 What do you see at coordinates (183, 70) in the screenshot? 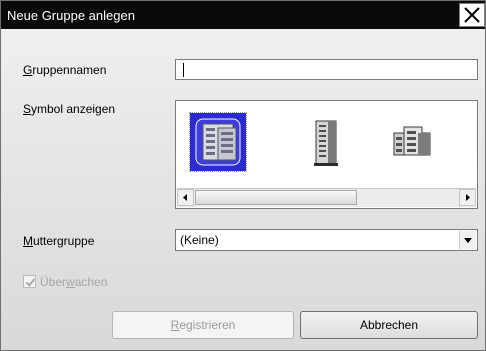
I see `text-caret` at bounding box center [183, 70].